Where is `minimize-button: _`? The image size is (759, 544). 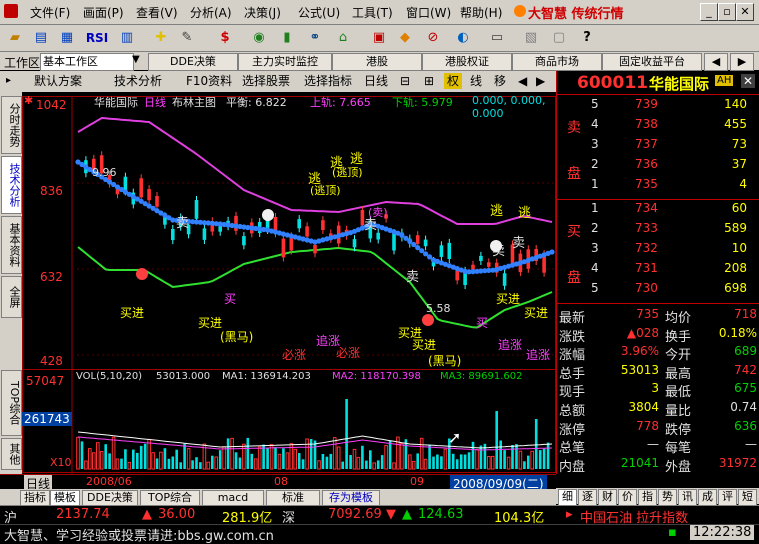
minimize-button: _ is located at coordinates (709, 12).